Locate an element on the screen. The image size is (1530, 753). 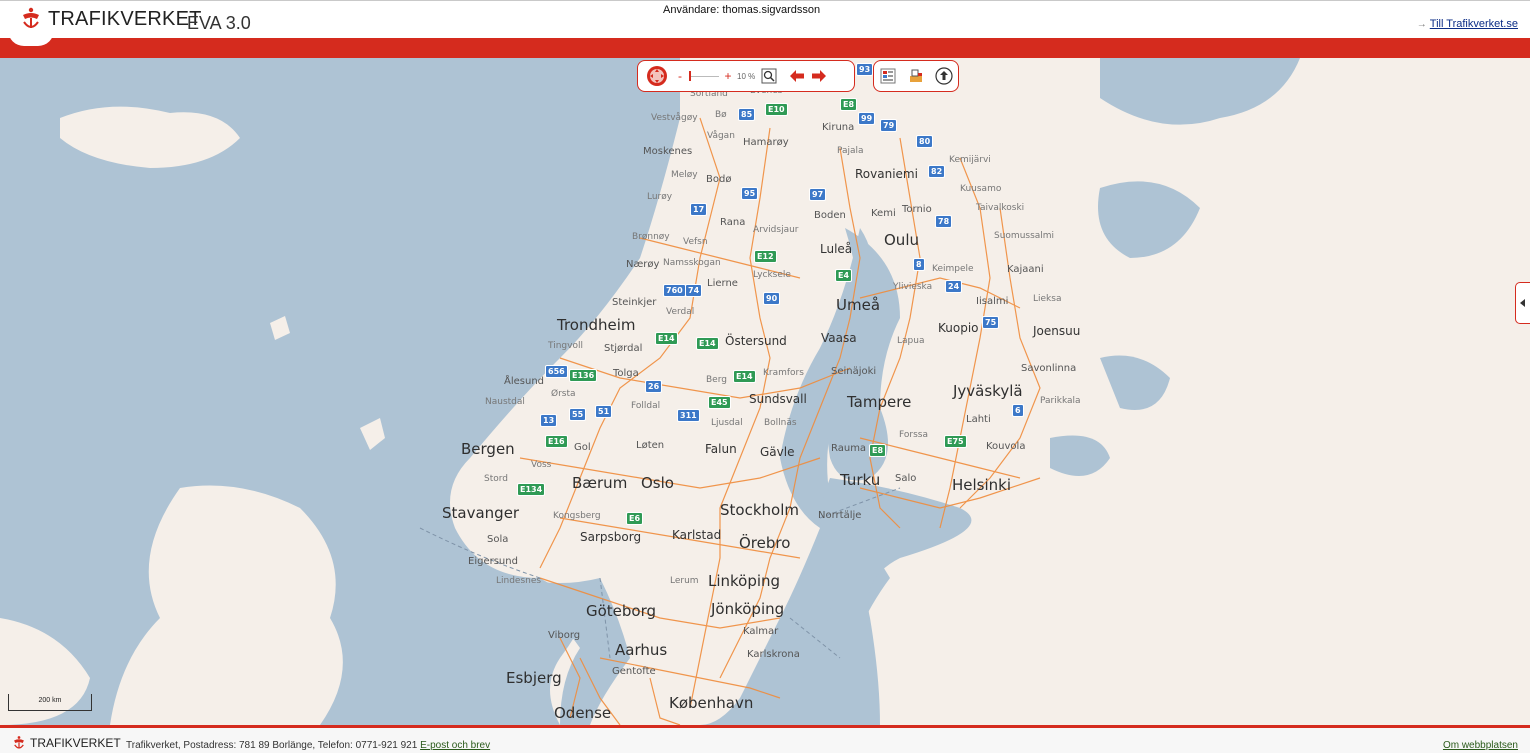
trafikverket-link: → Till Trafikverket.se is located at coordinates (1467, 24).